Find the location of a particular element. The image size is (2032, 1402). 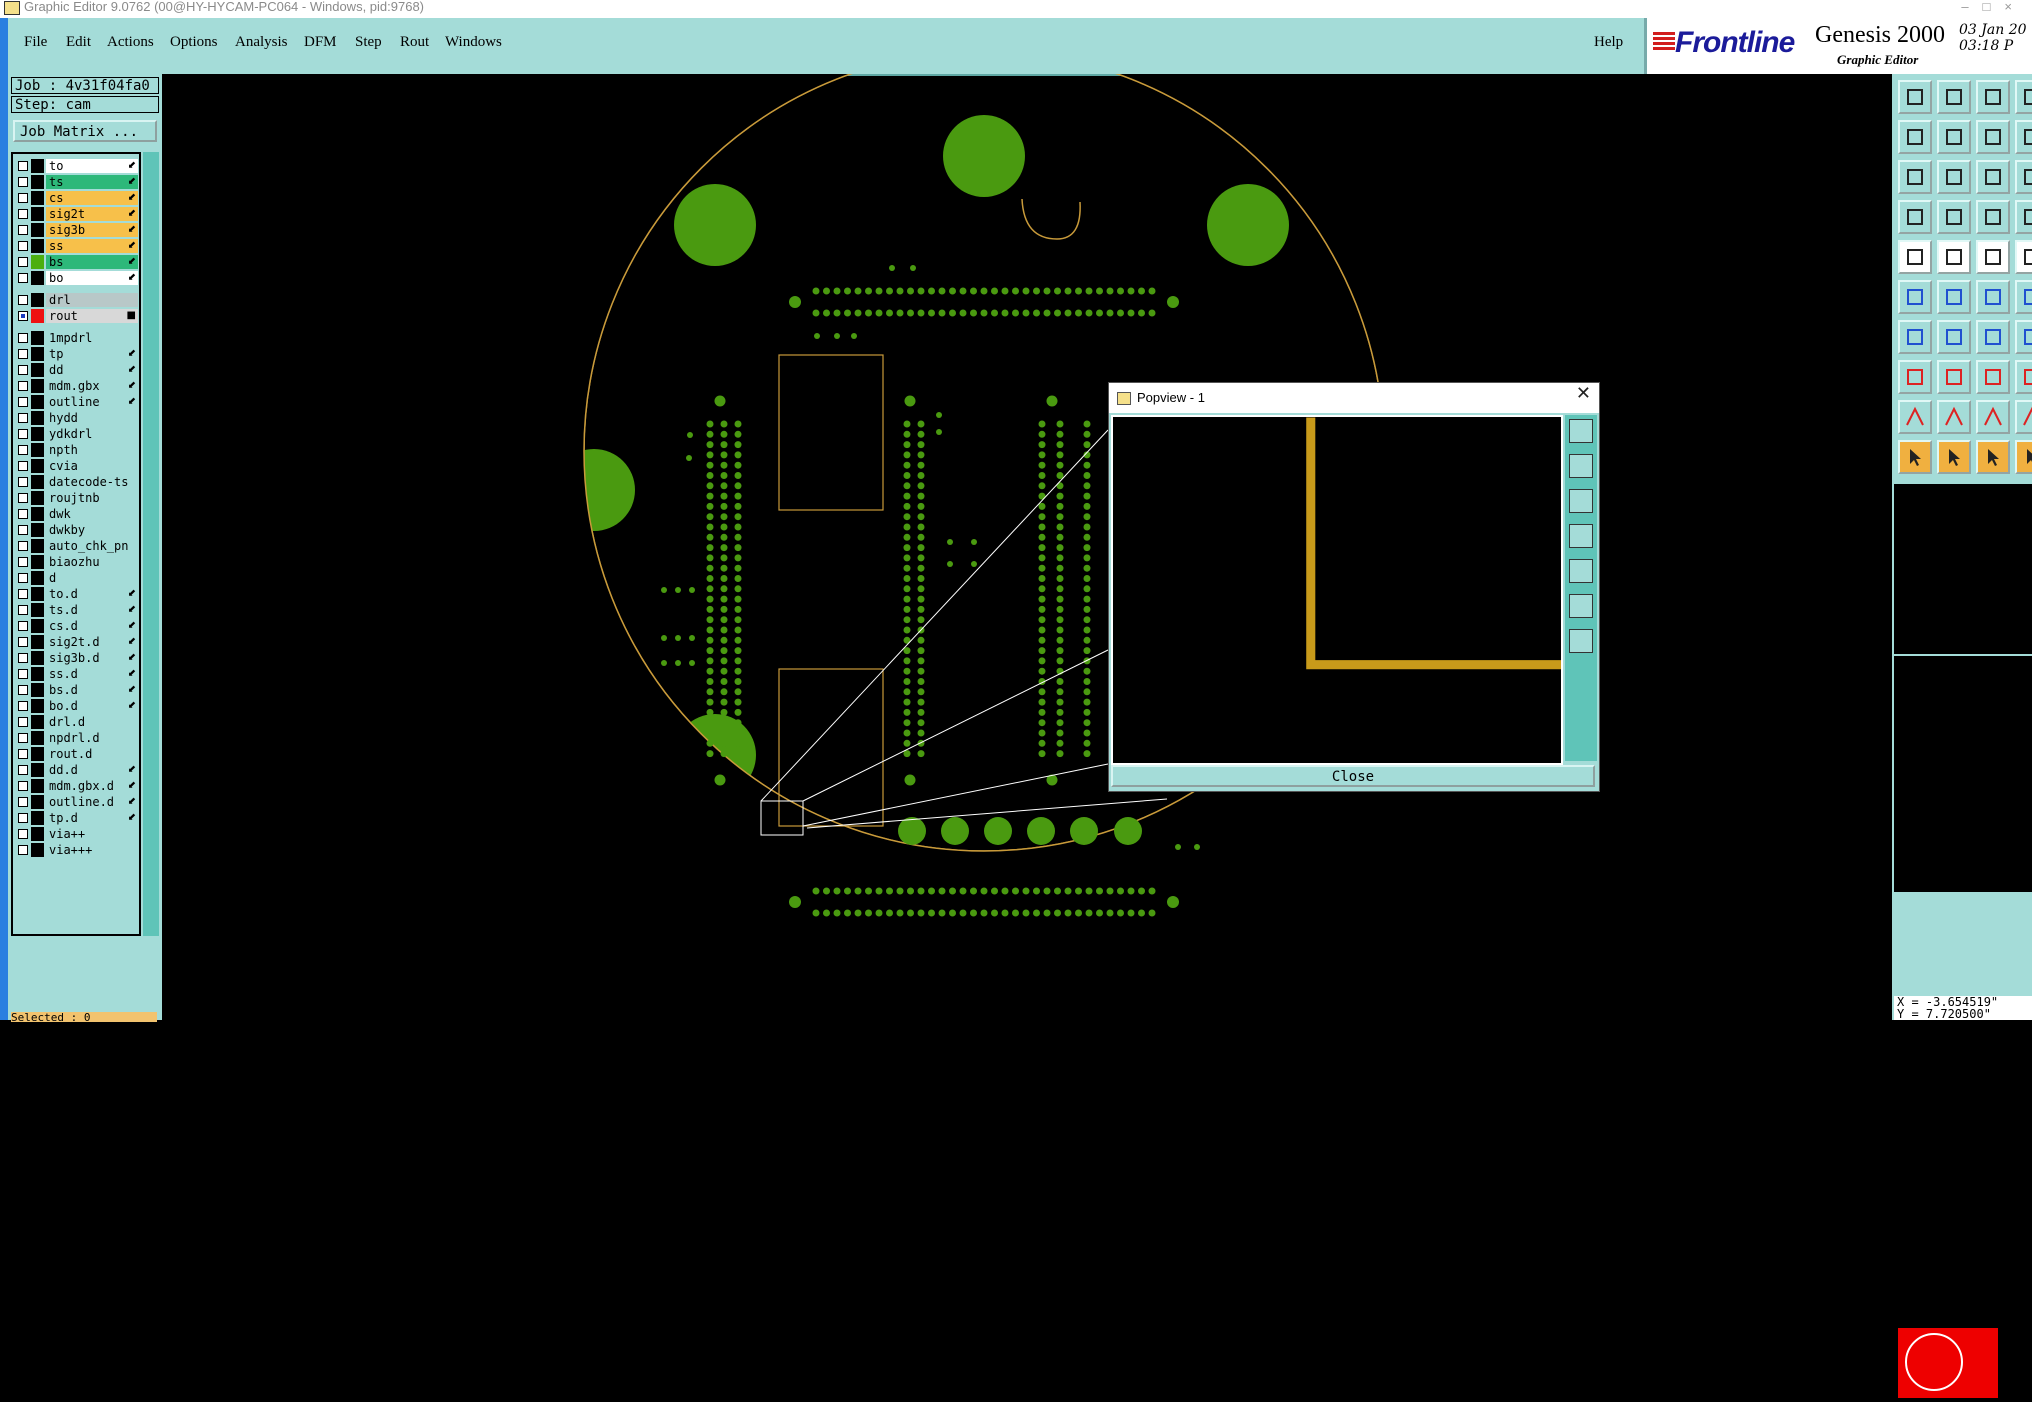

popview-close-button: Close is located at coordinates (1353, 776).